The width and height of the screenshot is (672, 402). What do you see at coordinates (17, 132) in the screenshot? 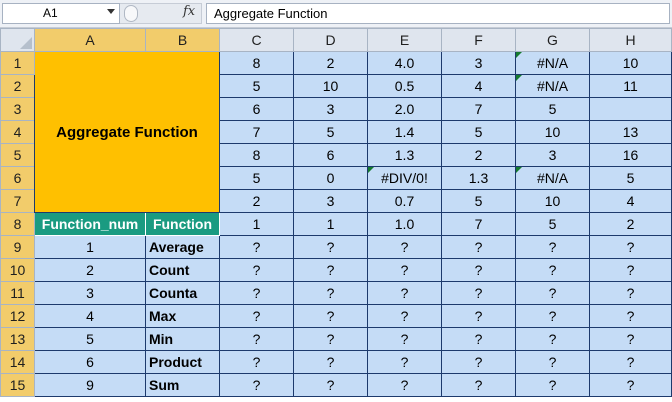
I see `row-header-4: 4` at bounding box center [17, 132].